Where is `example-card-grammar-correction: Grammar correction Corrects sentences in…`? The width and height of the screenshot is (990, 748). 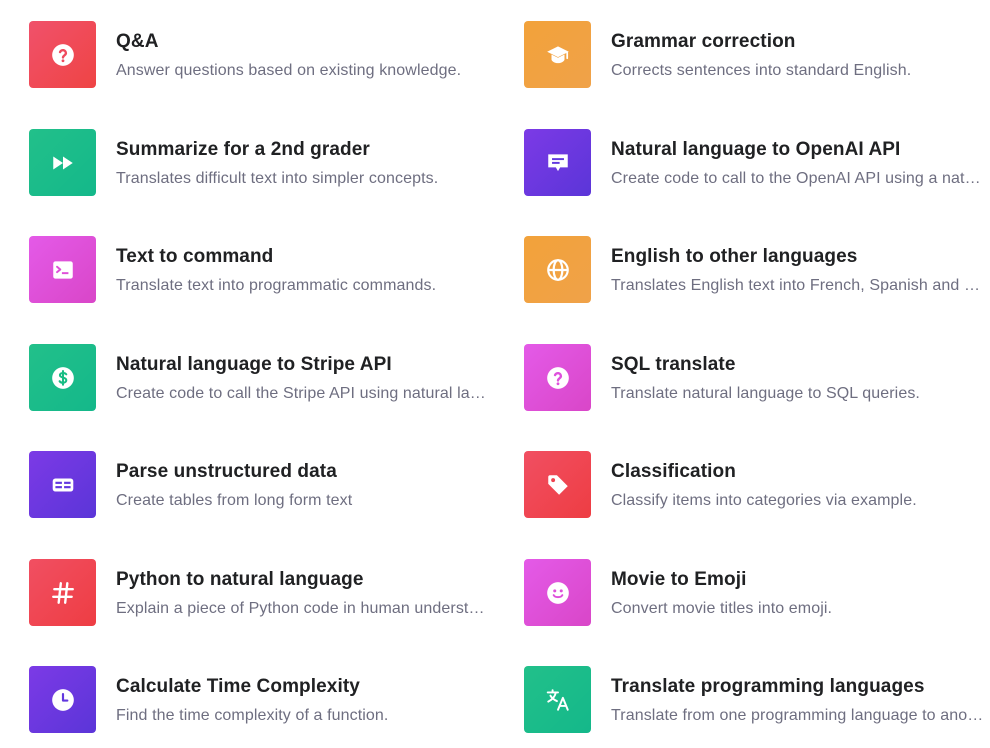
example-card-grammar-correction: Grammar correction Corrects sentences in… is located at coordinates (754, 54).